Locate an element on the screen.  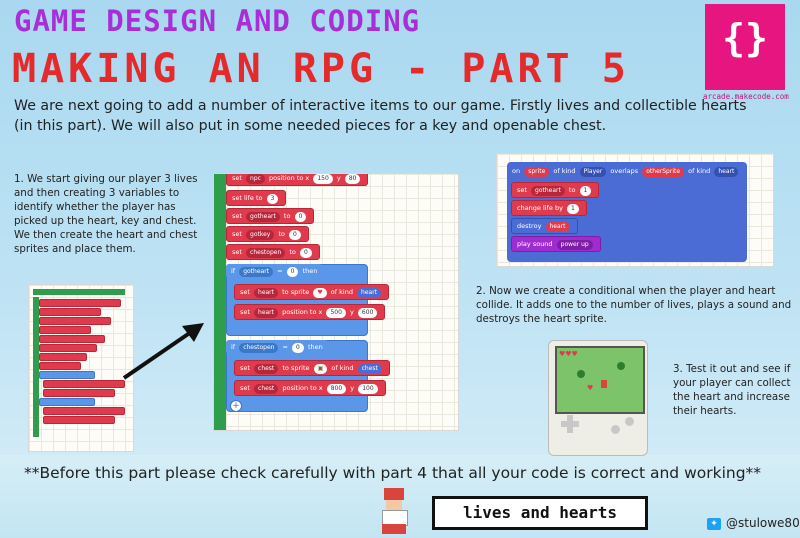
logo-url: arcade.makecode.com is located at coordinates (746, 96).